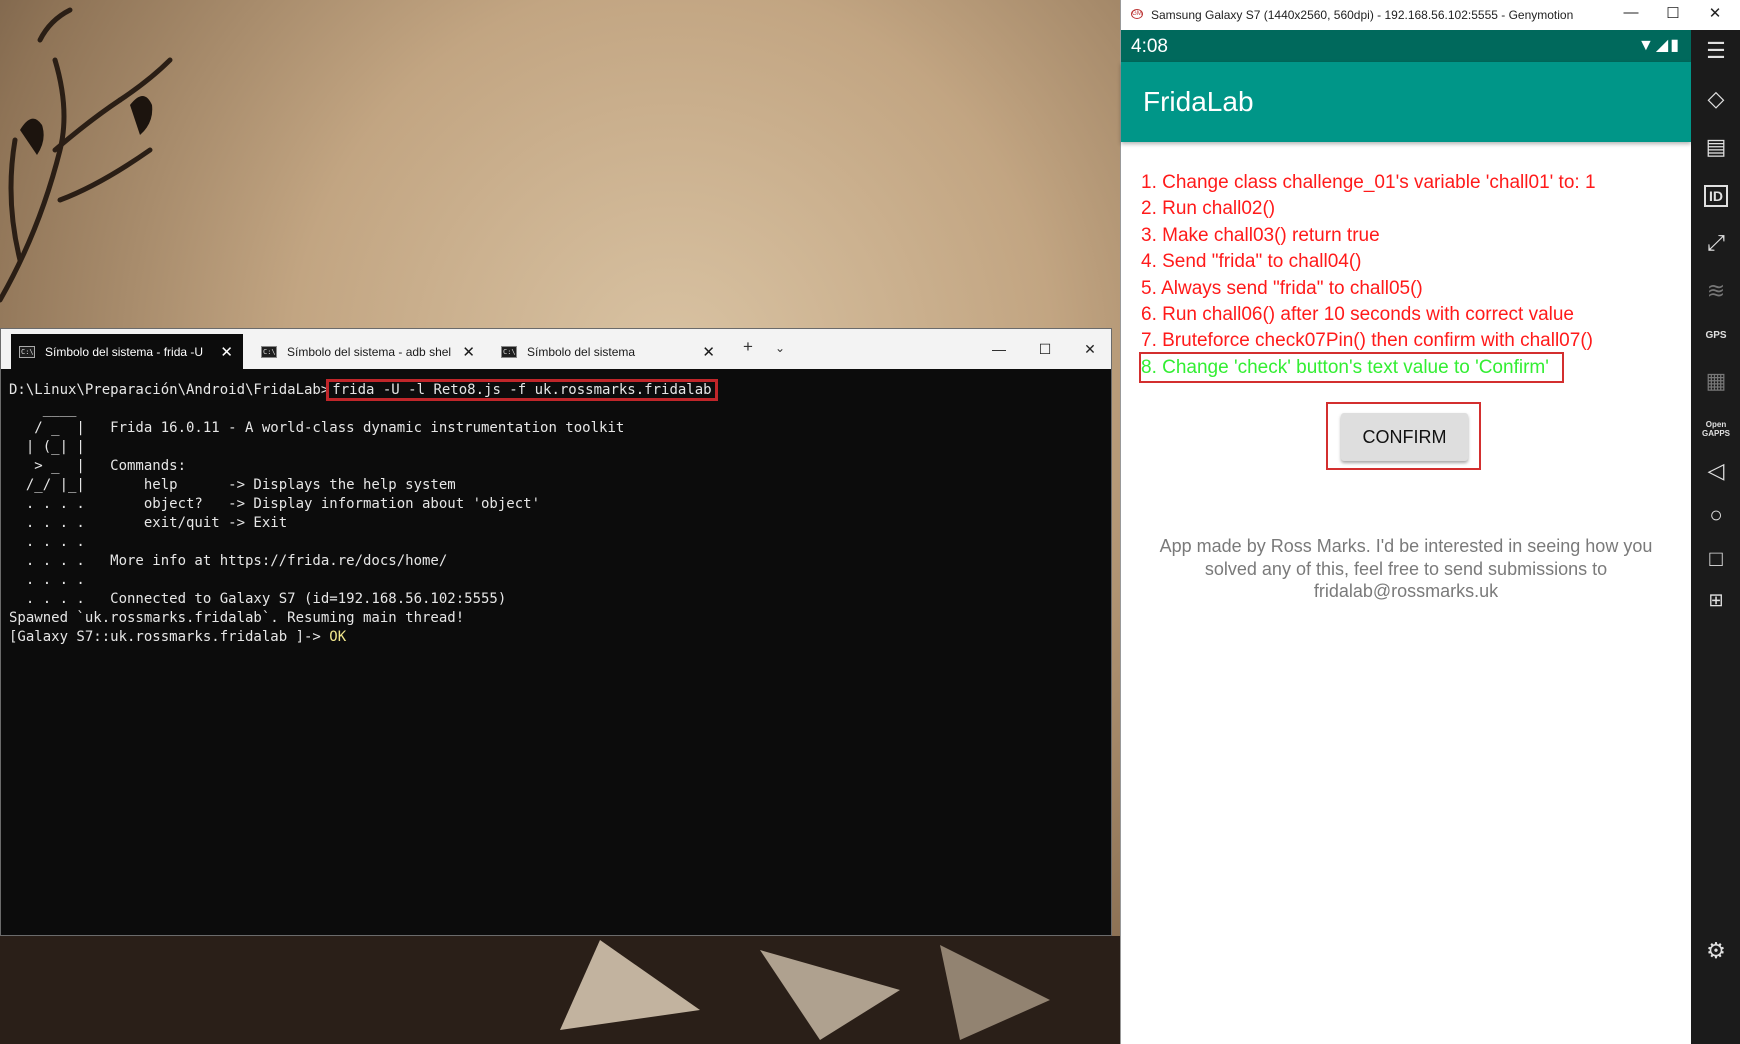 The image size is (1740, 1044). I want to click on confirm-button: CONFIRM, so click(1404, 437).